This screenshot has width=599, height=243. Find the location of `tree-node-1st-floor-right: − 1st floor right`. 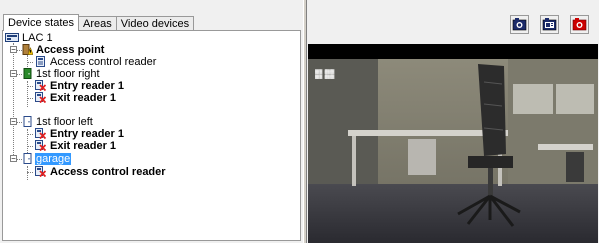

tree-node-1st-floor-right: − 1st floor right is located at coordinates (109, 74).